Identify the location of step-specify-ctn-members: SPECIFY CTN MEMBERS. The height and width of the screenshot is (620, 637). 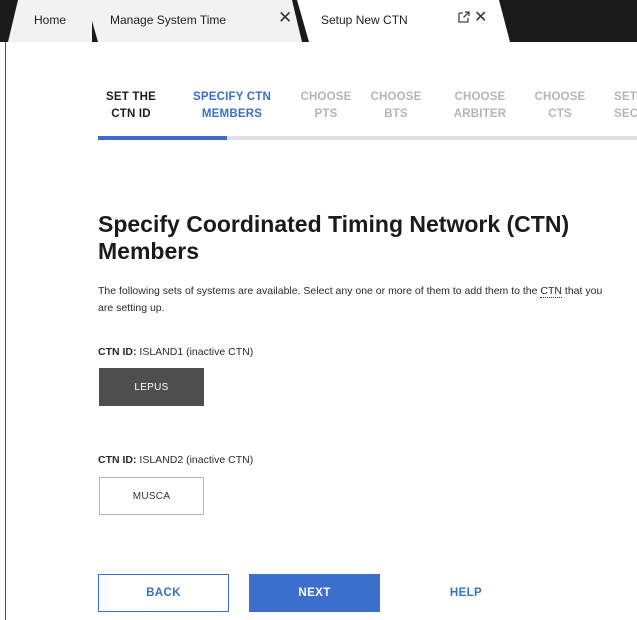
(232, 106).